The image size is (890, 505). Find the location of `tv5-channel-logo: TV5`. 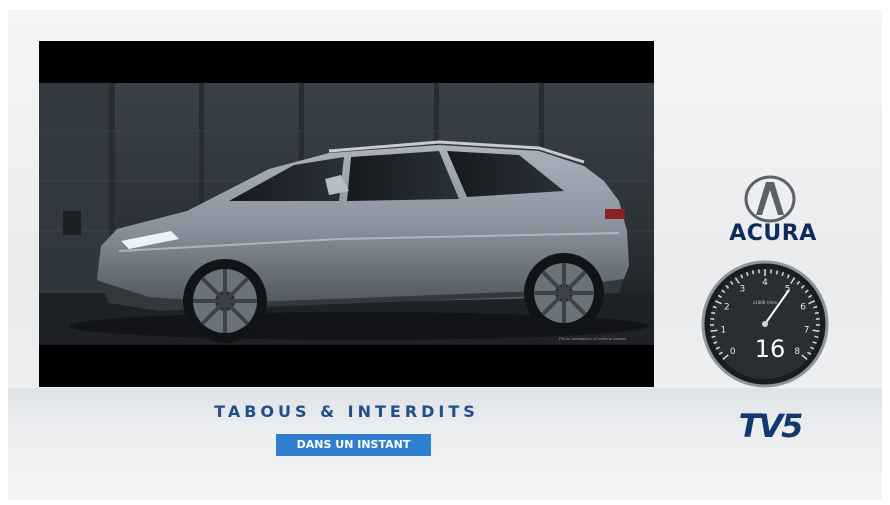

tv5-channel-logo: TV5 is located at coordinates (771, 426).